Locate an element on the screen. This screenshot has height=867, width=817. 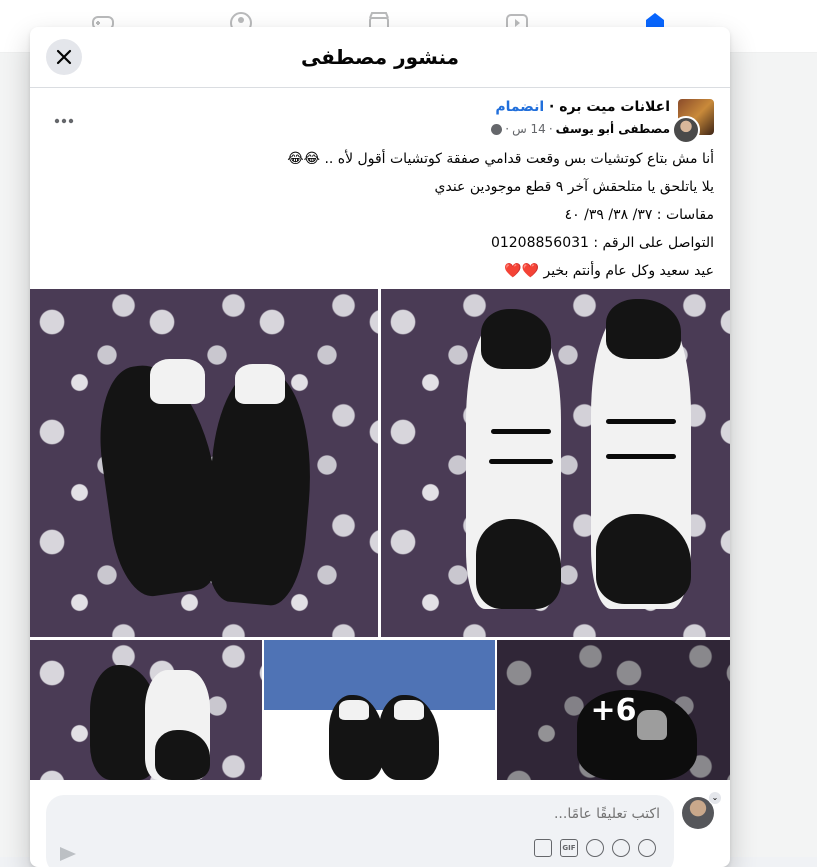
dialog-header: منشور مصطفى is located at coordinates (380, 57).